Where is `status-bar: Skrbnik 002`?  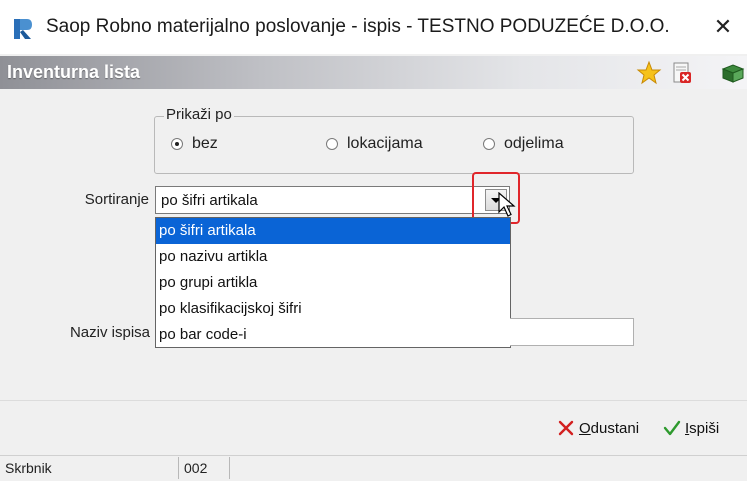 status-bar: Skrbnik 002 is located at coordinates (373, 468).